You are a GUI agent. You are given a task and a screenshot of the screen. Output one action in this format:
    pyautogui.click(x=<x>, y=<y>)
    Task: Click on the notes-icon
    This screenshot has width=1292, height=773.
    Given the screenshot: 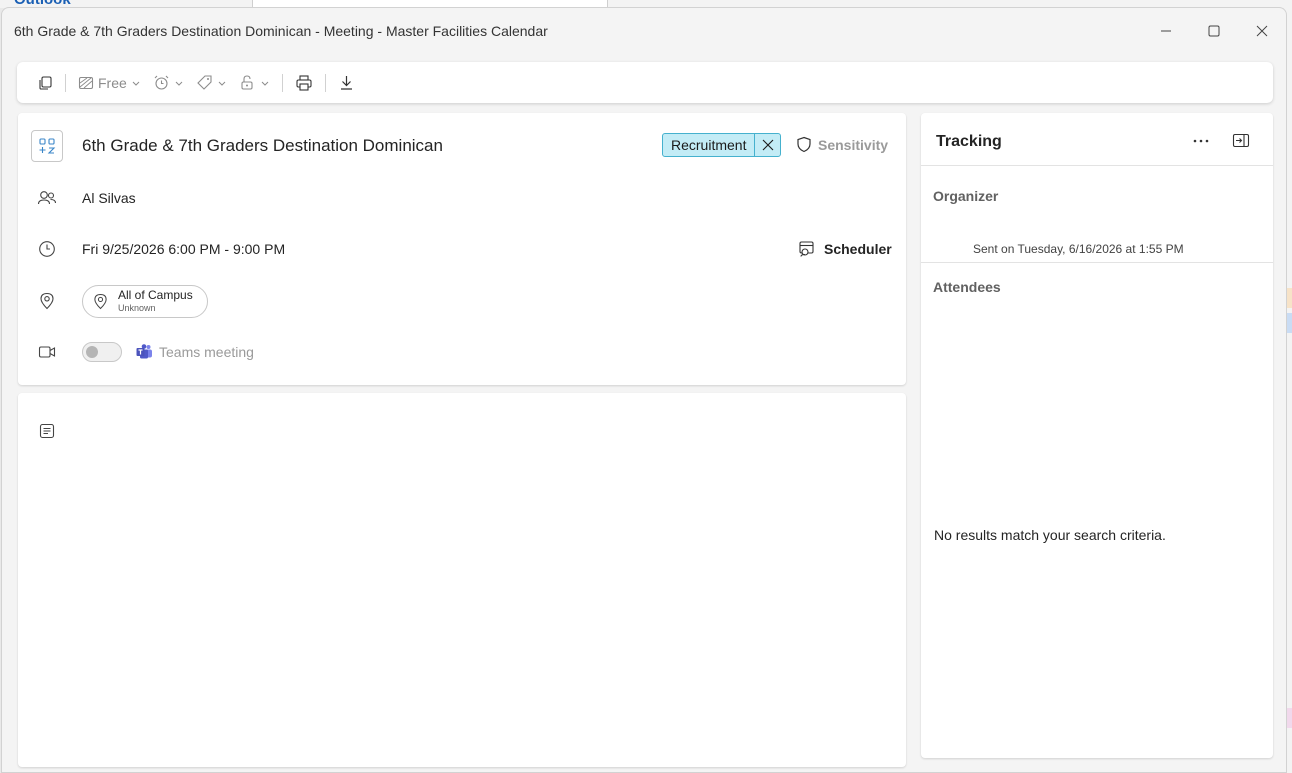 What is the action you would take?
    pyautogui.click(x=47, y=431)
    